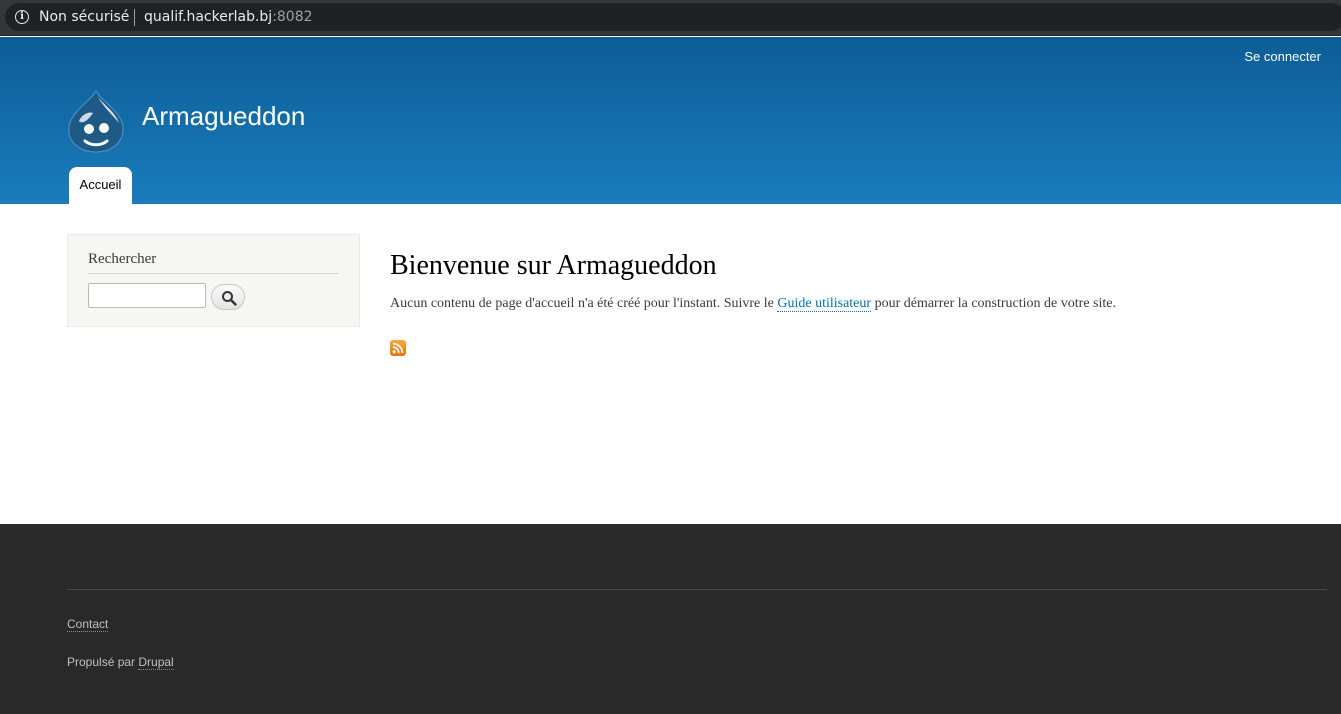 The height and width of the screenshot is (714, 1341). I want to click on footer-divider, so click(697, 589).